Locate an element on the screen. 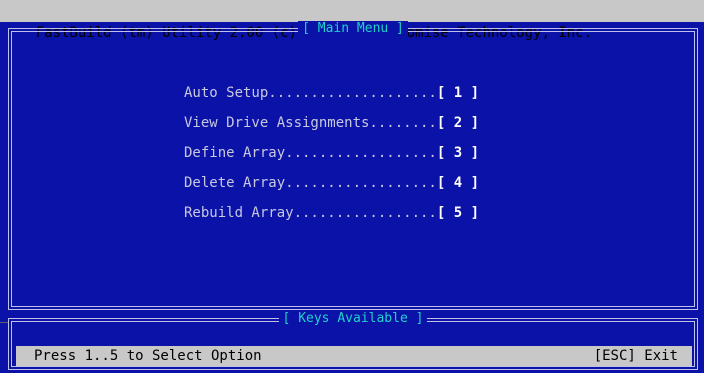 This screenshot has width=704, height=373. status-hint: Press 1..5 to Select Option is located at coordinates (148, 356).